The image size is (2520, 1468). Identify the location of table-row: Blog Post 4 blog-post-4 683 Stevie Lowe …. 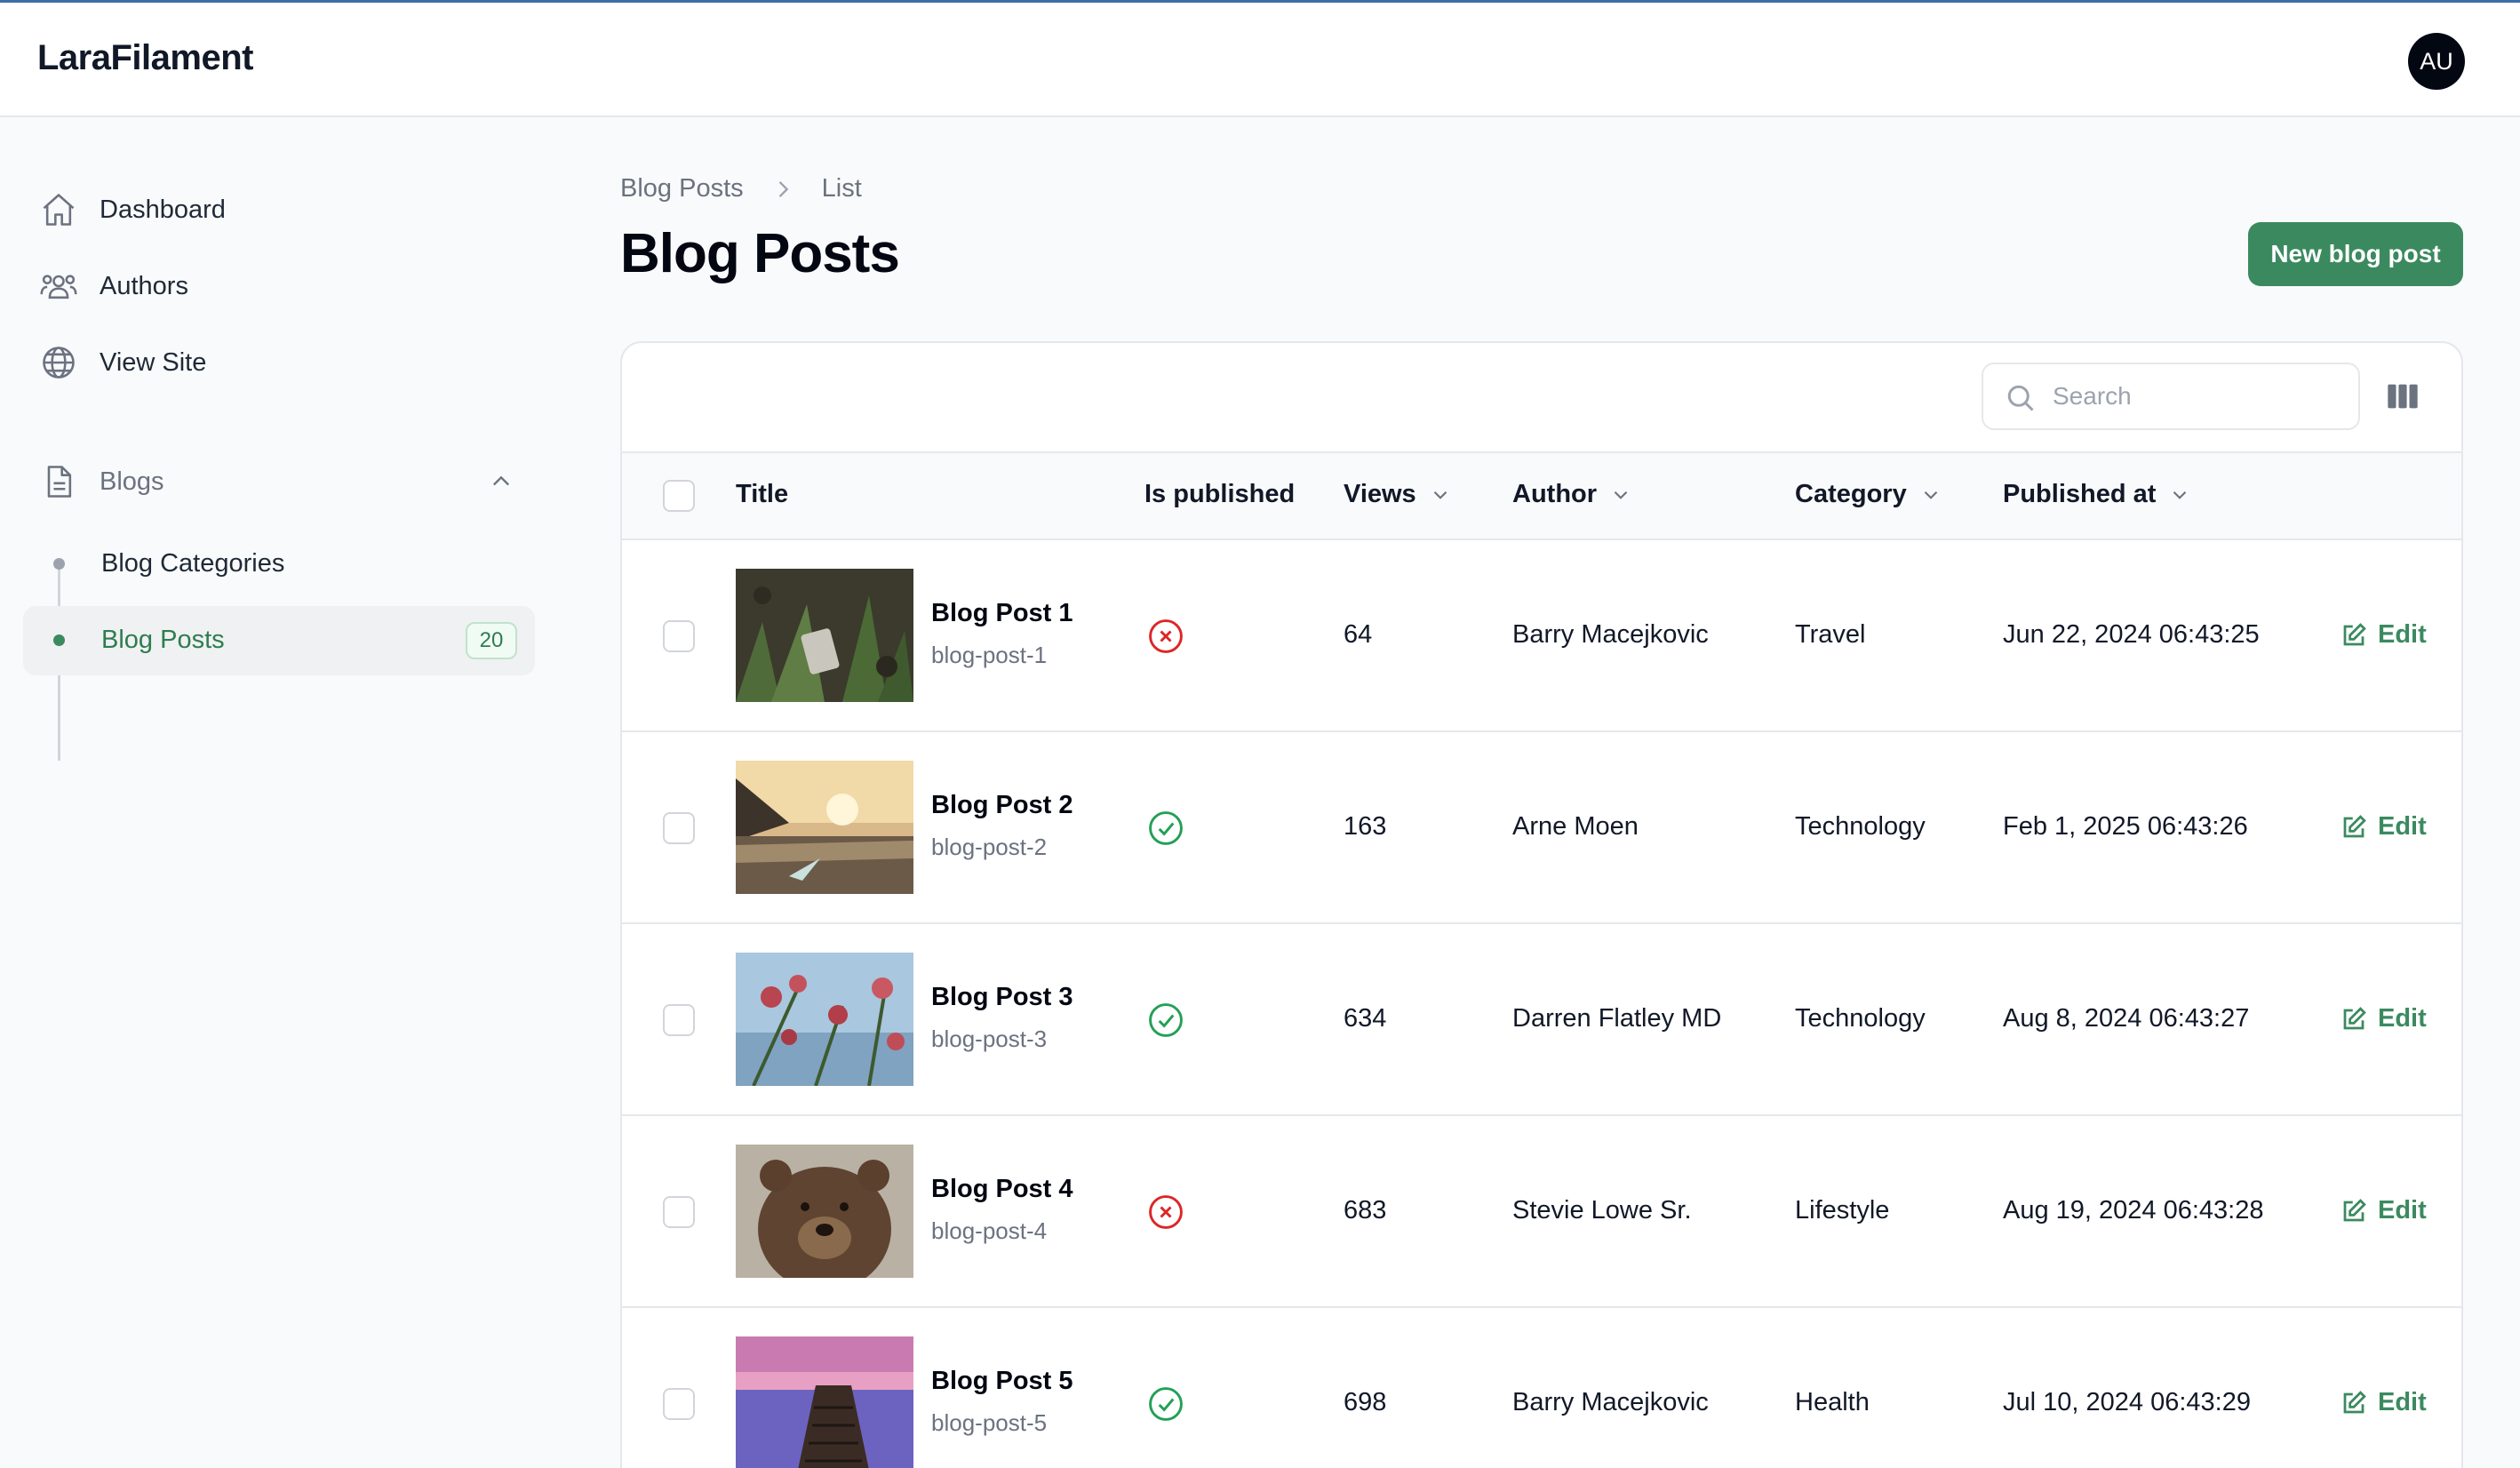
(1541, 1212).